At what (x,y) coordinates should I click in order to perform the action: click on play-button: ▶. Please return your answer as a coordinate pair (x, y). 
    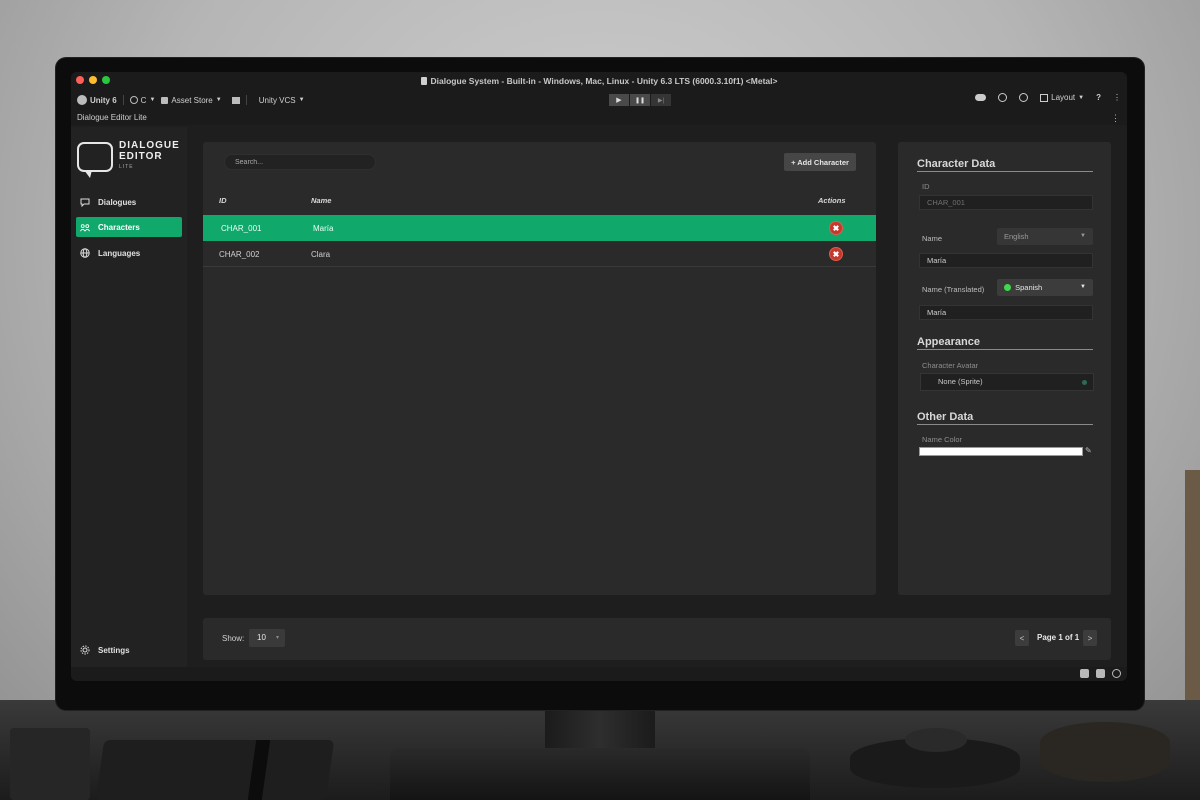
    Looking at the image, I should click on (619, 100).